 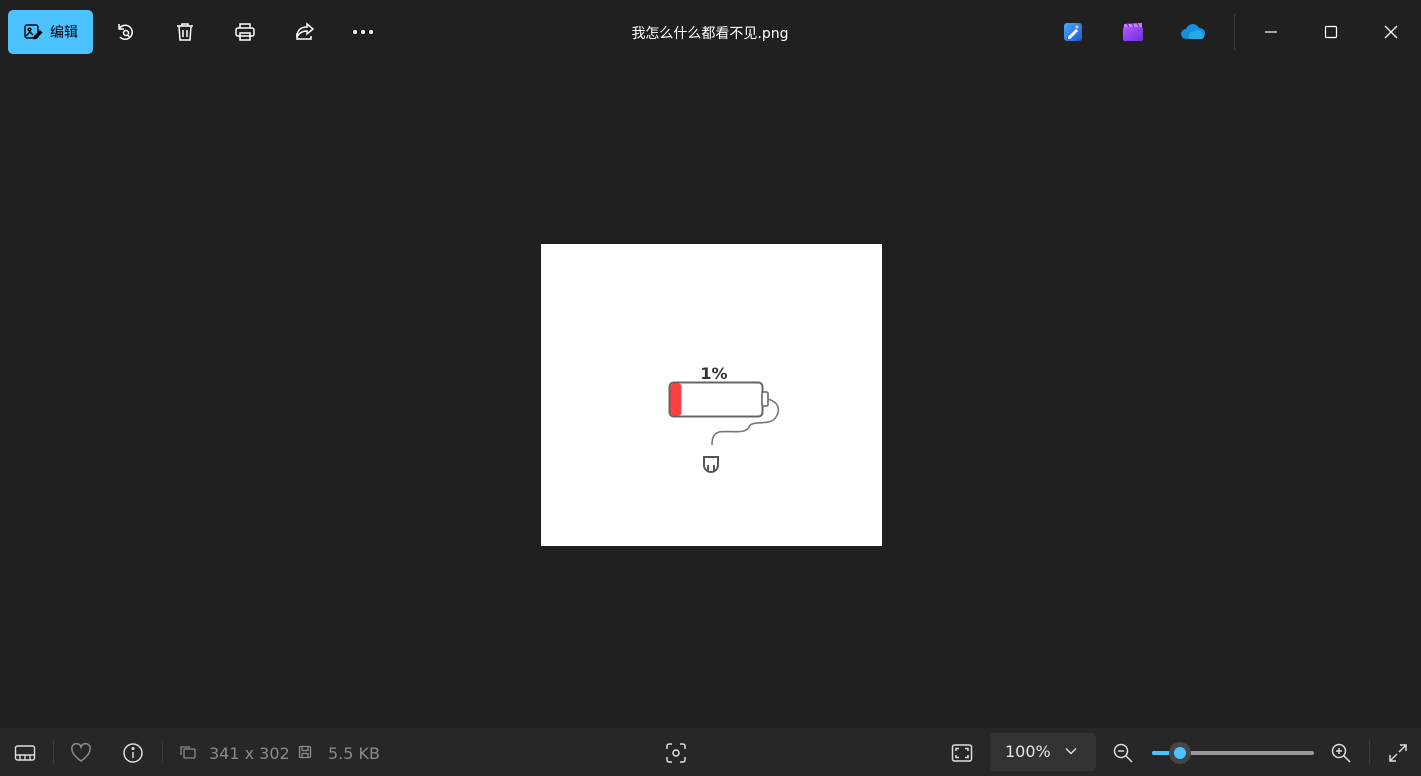 I want to click on fullscreen-icon, so click(x=1398, y=753).